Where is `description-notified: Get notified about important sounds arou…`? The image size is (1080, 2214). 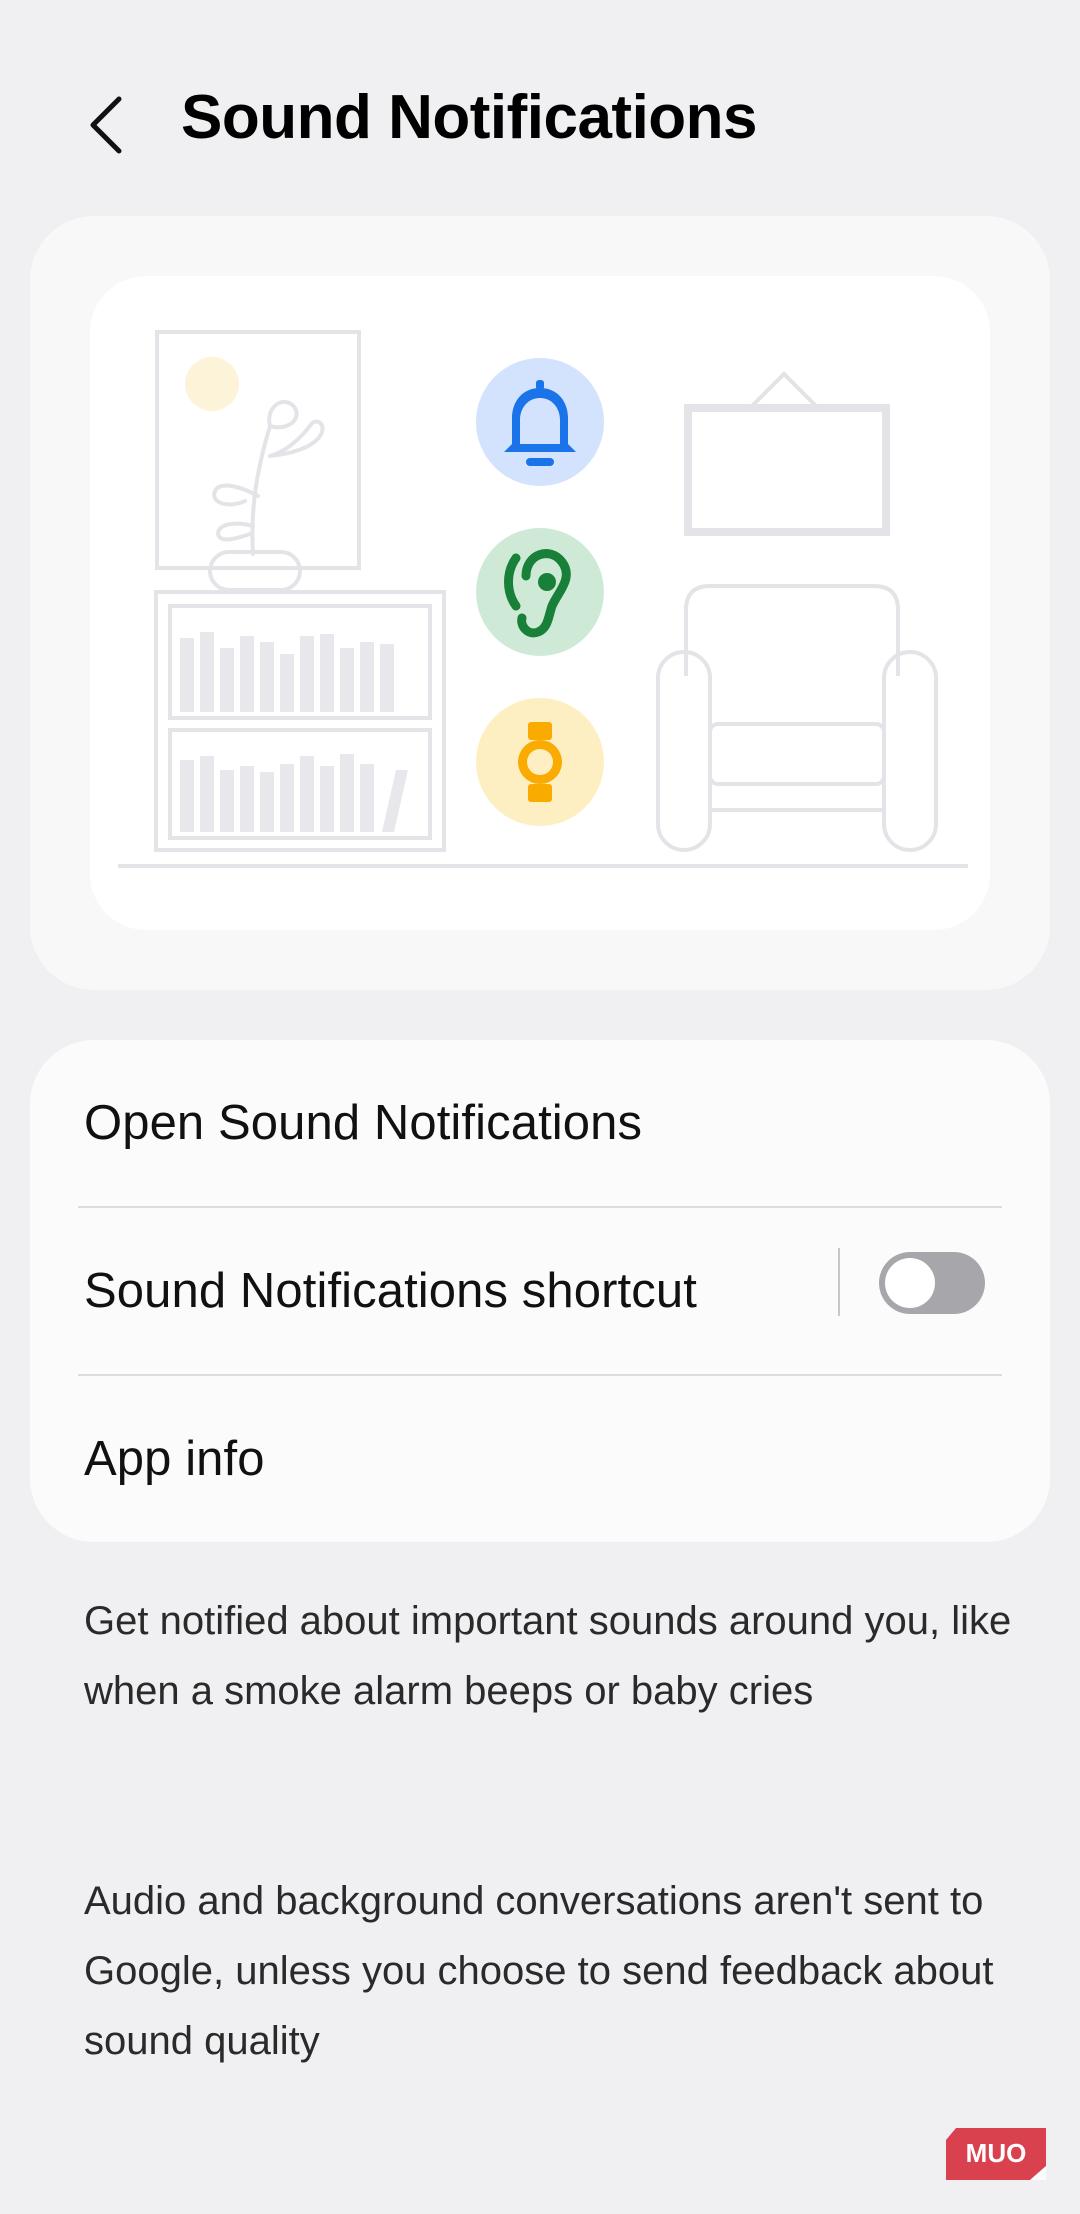
description-notified: Get notified about important sounds arou… is located at coordinates (548, 1656).